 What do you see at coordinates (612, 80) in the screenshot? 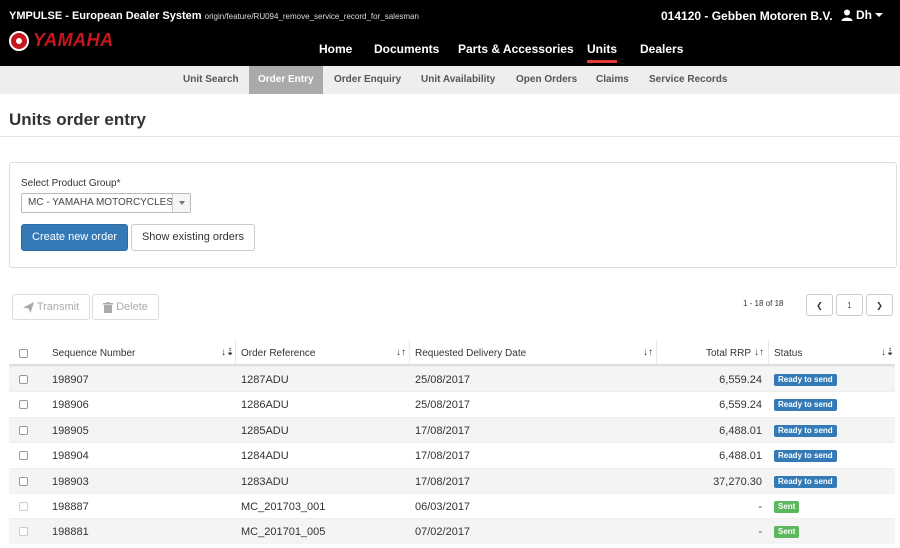
I see `tab-claims: Claims` at bounding box center [612, 80].